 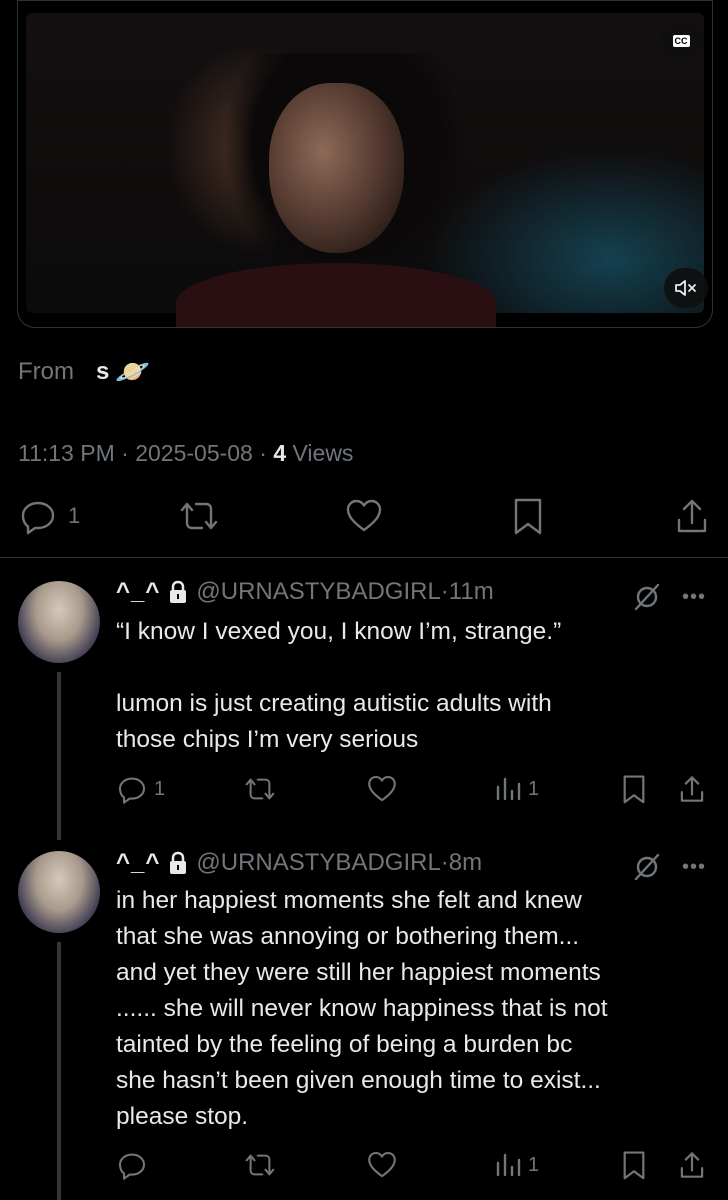 I want to click on reply-reply-button: 1, so click(x=140, y=789).